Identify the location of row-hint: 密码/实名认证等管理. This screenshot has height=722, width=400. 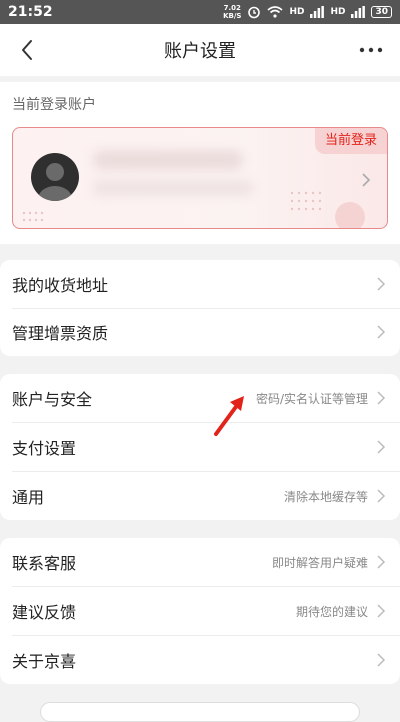
(311, 398).